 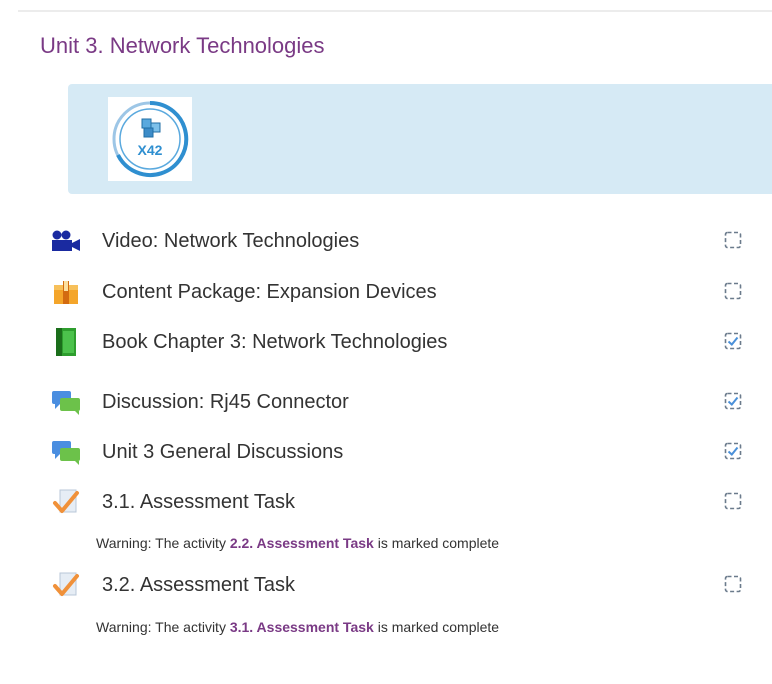 What do you see at coordinates (302, 543) in the screenshot?
I see `warning-activity-link: 2.2. Assessment Task` at bounding box center [302, 543].